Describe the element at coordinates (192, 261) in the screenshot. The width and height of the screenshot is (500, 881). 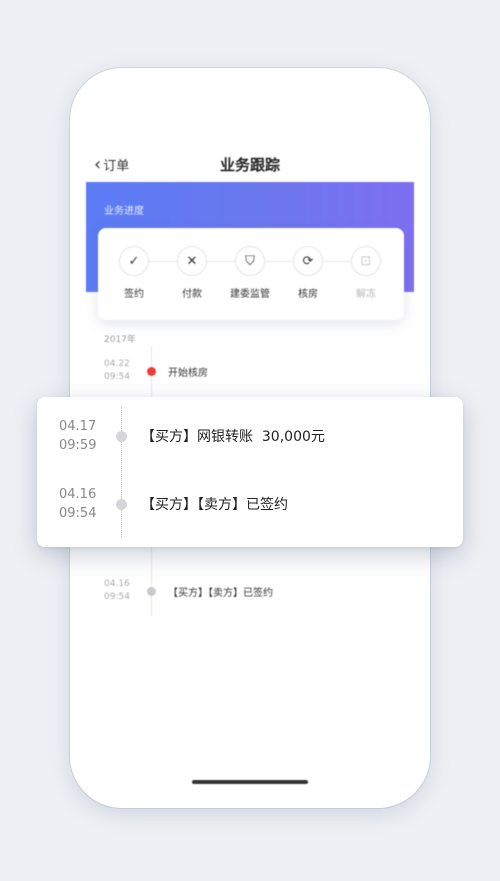
I see `close-icon: ✕` at that location.